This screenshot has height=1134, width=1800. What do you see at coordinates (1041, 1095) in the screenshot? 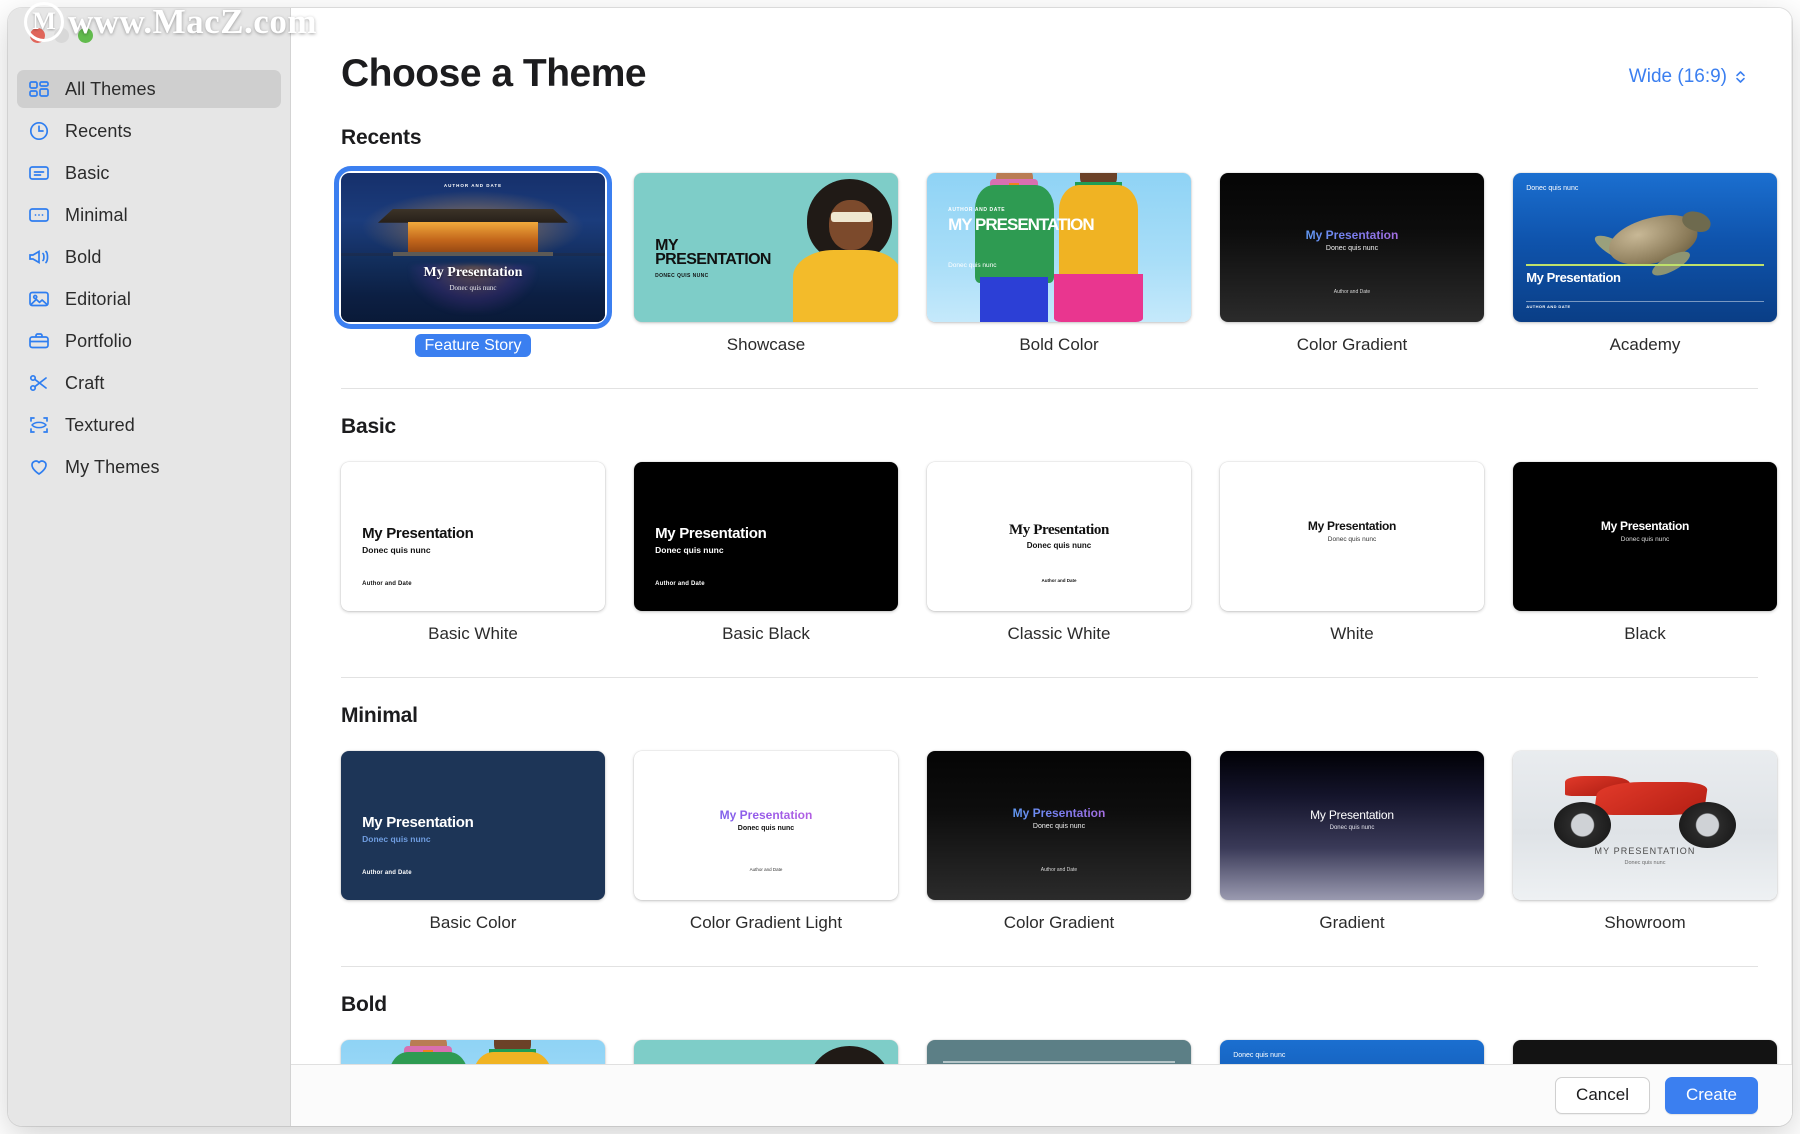
I see `dialog-footer: Cancel Create` at bounding box center [1041, 1095].